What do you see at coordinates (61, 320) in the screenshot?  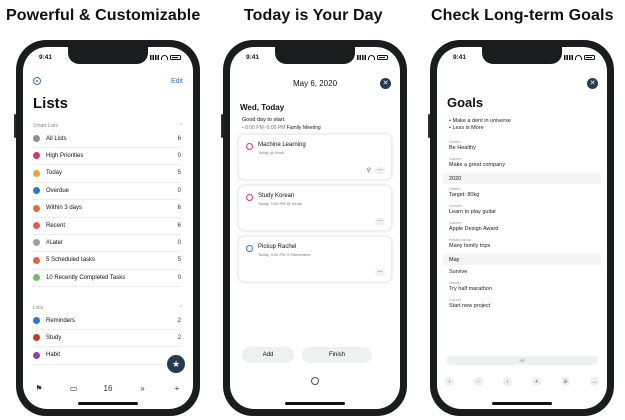 I see `list-row-label: Reminders` at bounding box center [61, 320].